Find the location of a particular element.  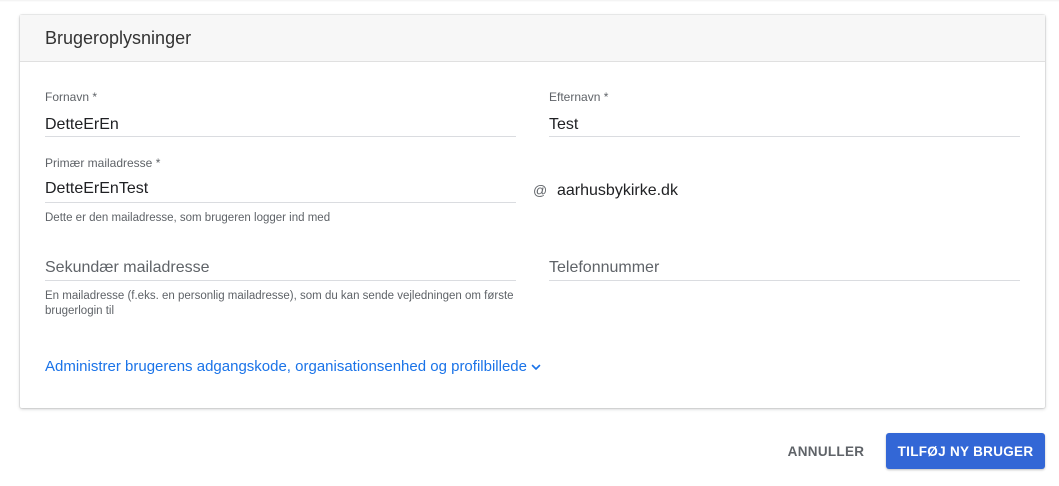

phone-underline is located at coordinates (784, 280).